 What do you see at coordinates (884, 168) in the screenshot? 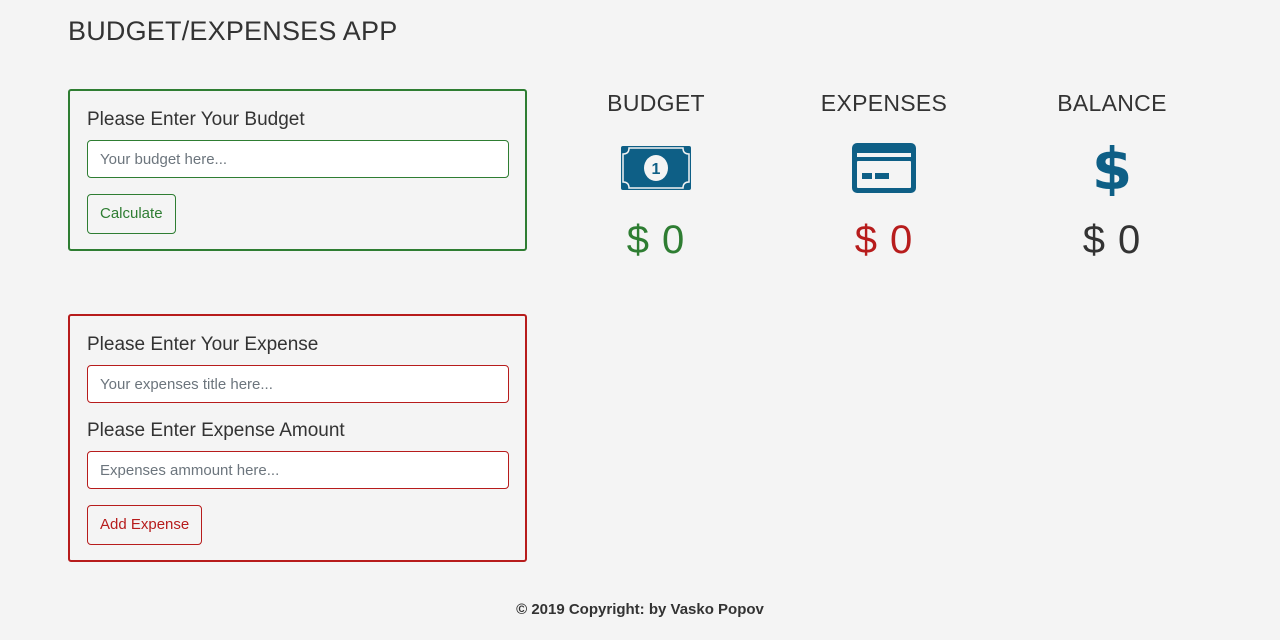
I see `credit-card-icon` at bounding box center [884, 168].